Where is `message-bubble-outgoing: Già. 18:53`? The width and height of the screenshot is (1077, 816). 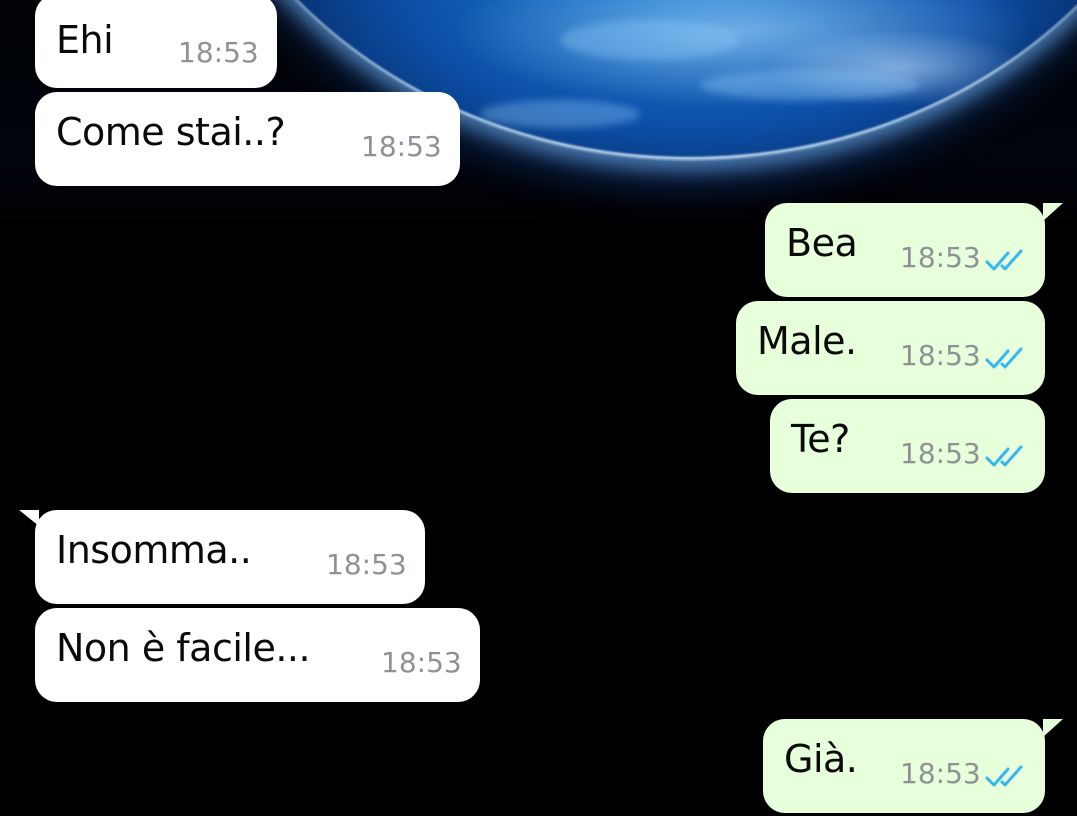
message-bubble-outgoing: Già. 18:53 is located at coordinates (913, 766).